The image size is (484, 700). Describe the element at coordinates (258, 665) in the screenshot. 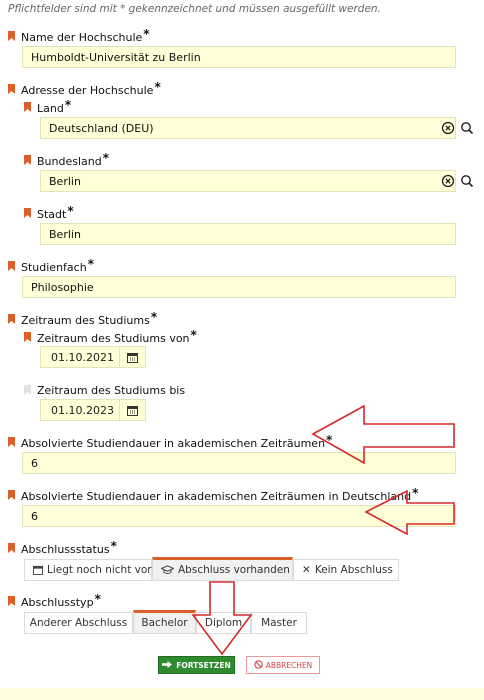

I see `ban-icon` at that location.